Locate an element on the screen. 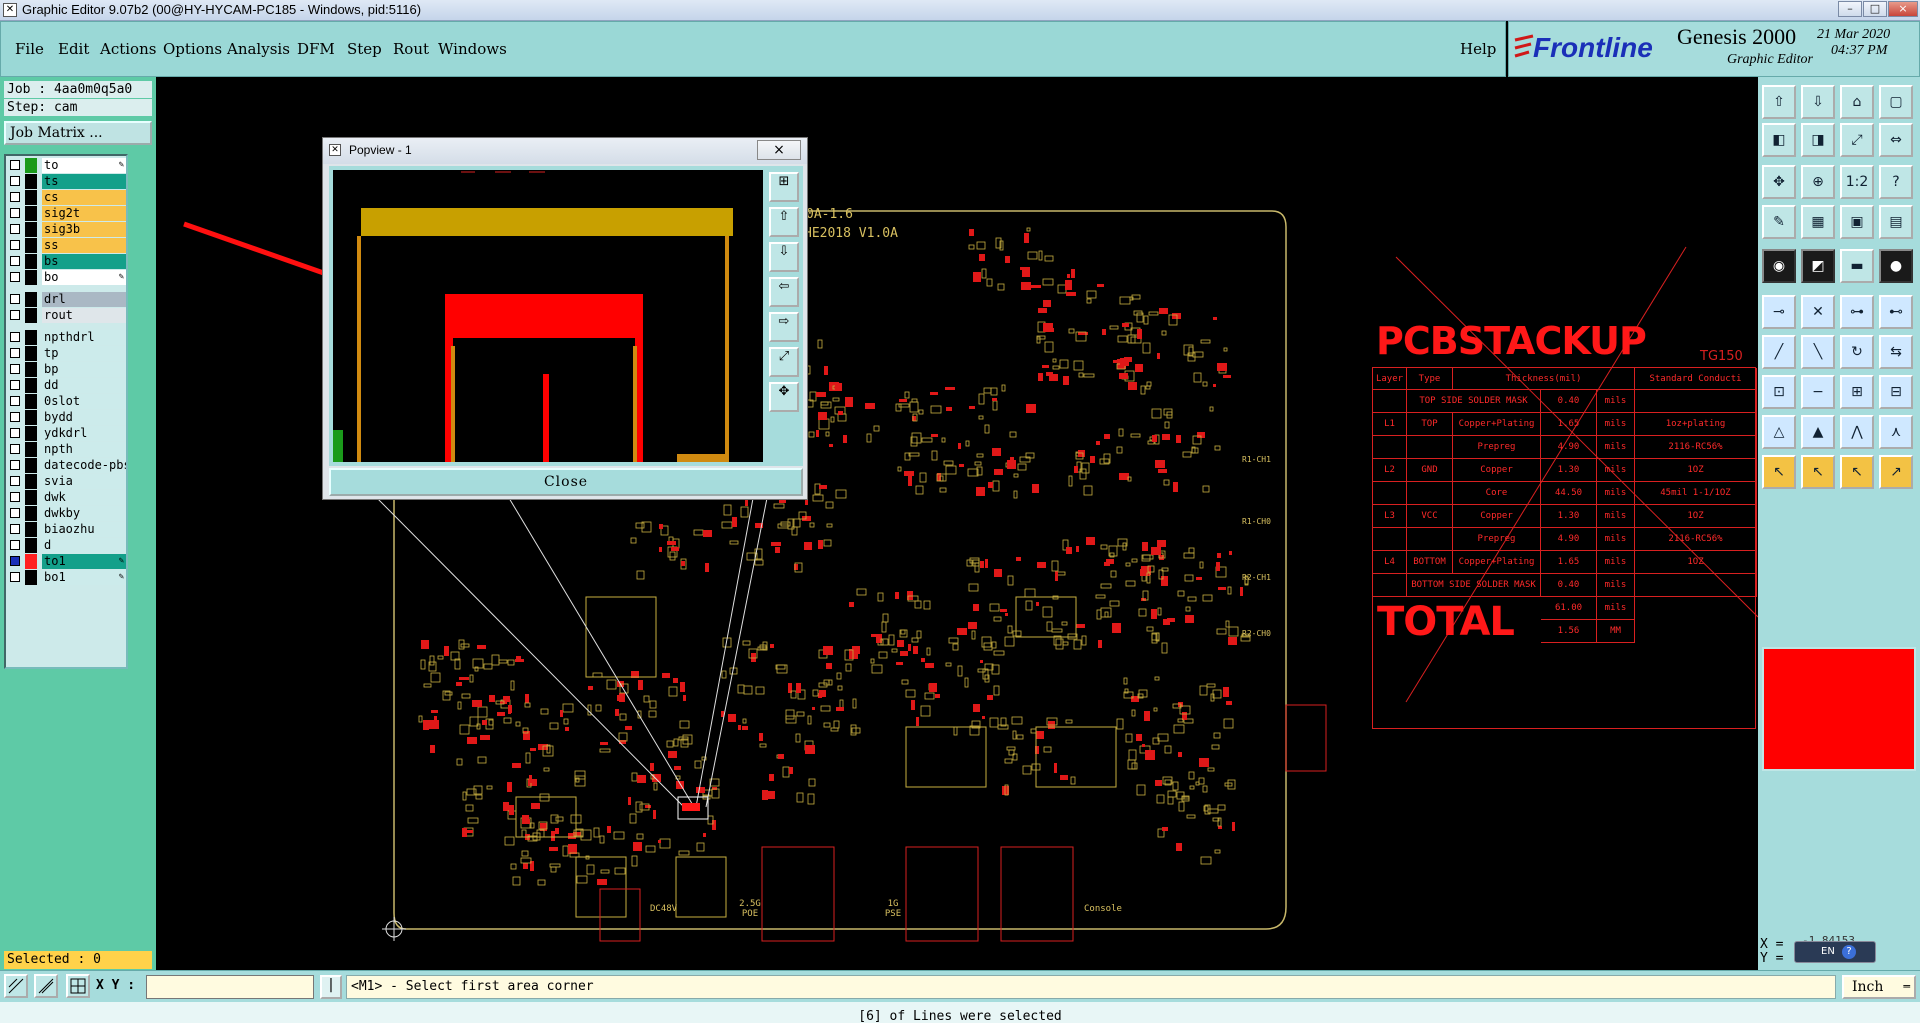  menu-options: Options is located at coordinates (192, 49).